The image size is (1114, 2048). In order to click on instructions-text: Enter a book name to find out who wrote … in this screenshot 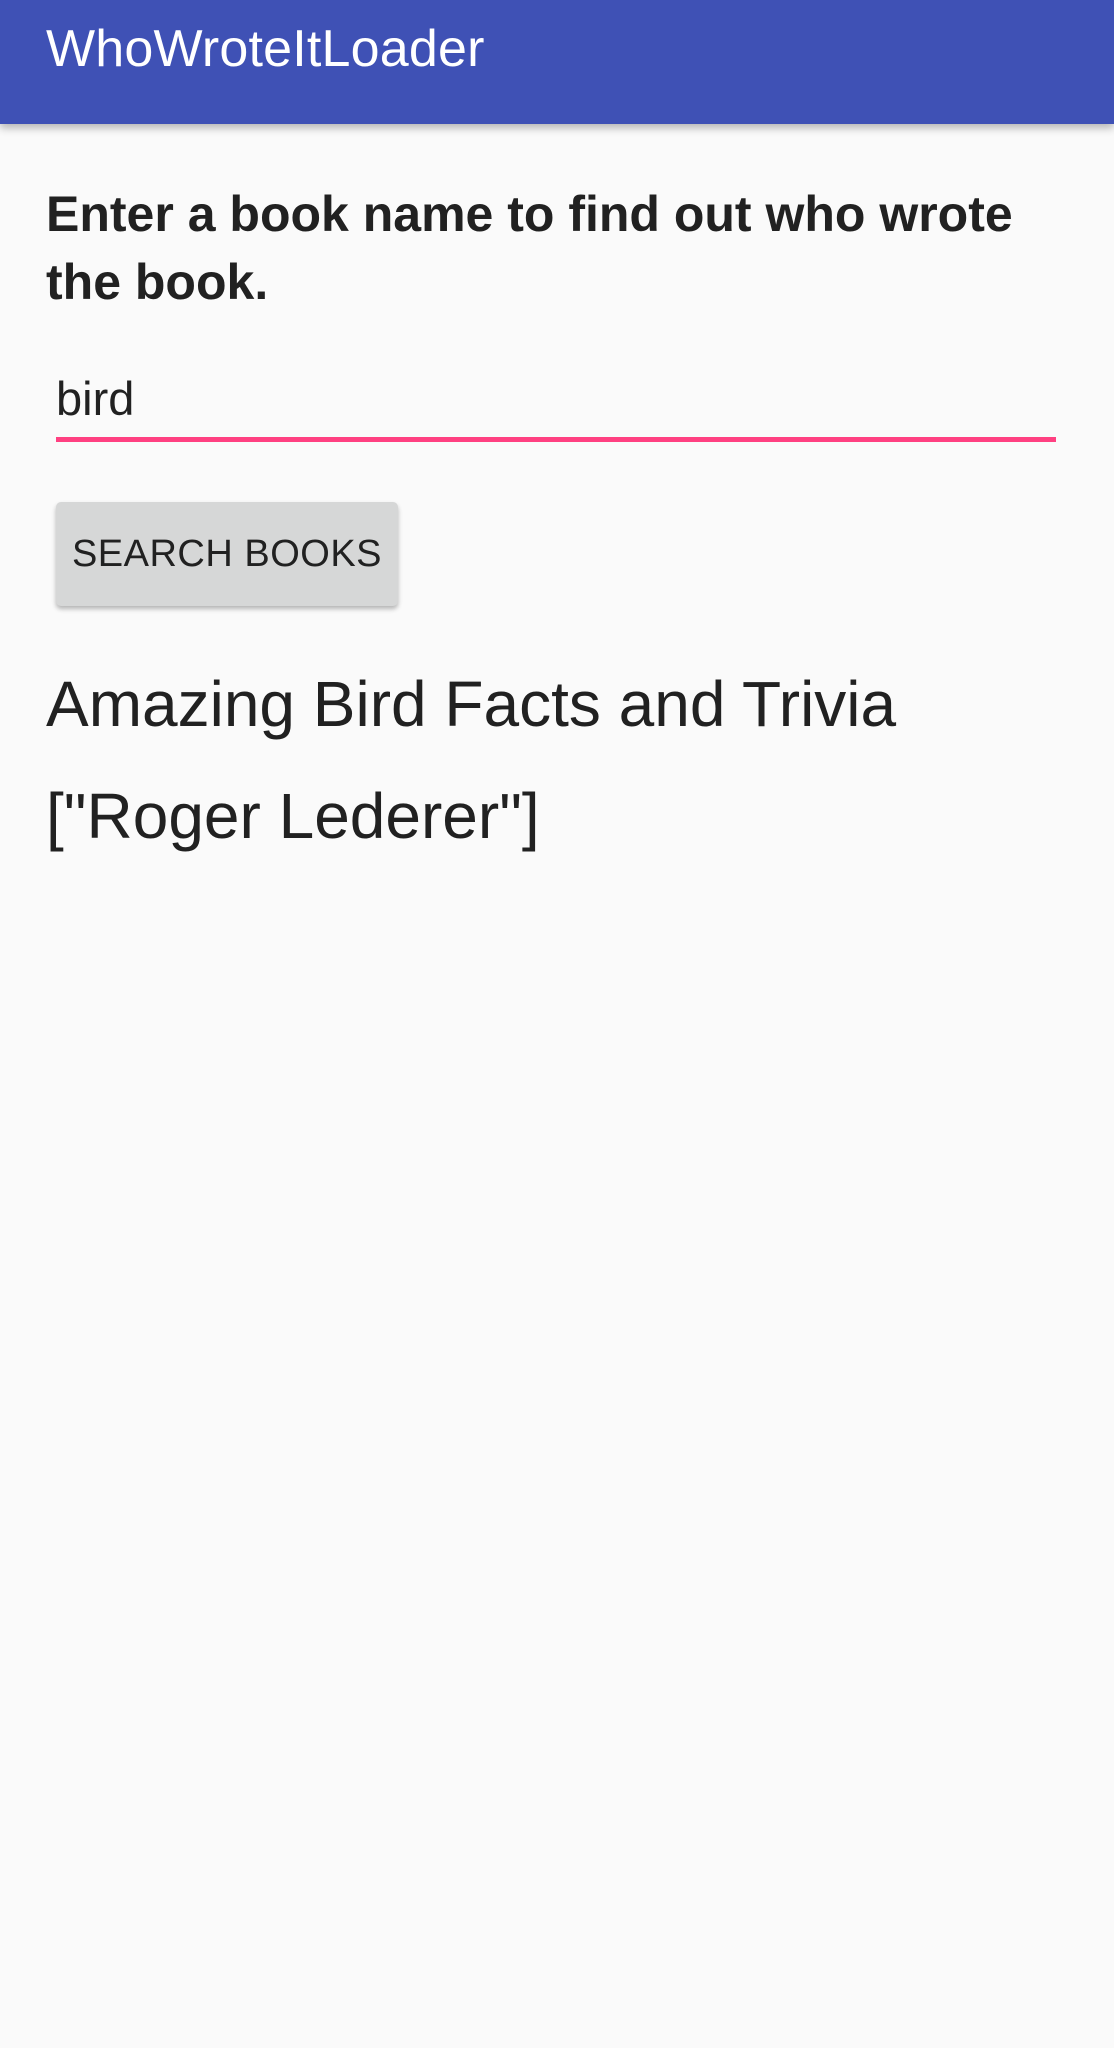, I will do `click(529, 248)`.